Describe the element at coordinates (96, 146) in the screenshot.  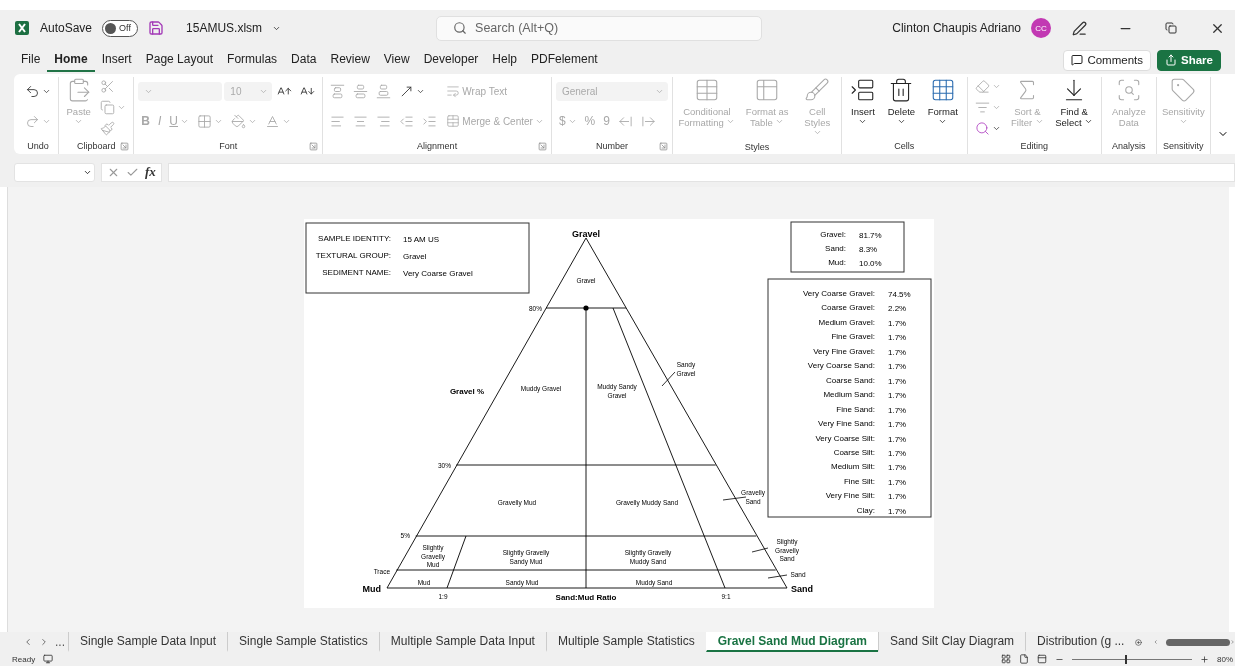
I see `group-label: Clipboard` at that location.